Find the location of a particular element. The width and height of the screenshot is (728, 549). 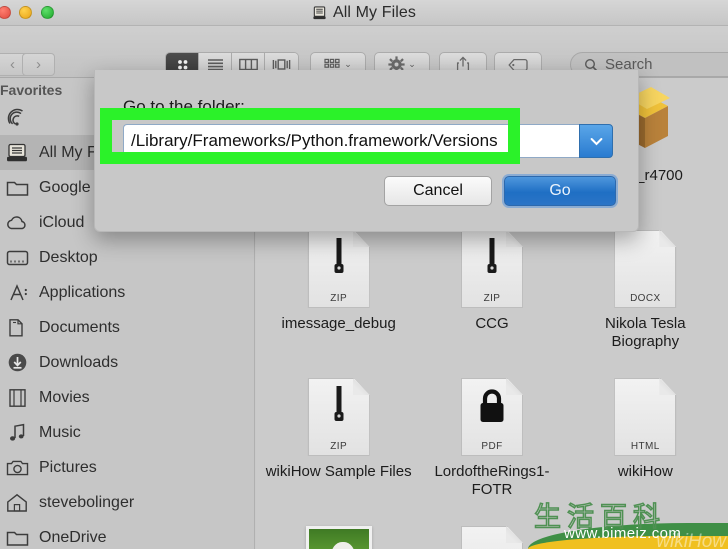

photo-thumbnail is located at coordinates (338, 537).